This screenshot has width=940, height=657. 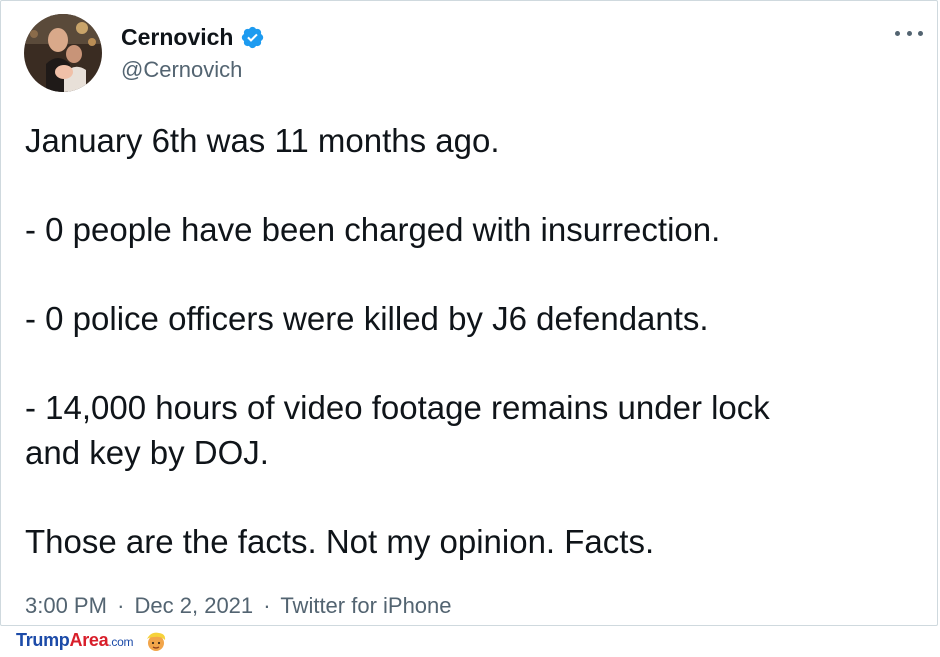 I want to click on tweet-date: Dec 2, 2021, so click(x=194, y=605).